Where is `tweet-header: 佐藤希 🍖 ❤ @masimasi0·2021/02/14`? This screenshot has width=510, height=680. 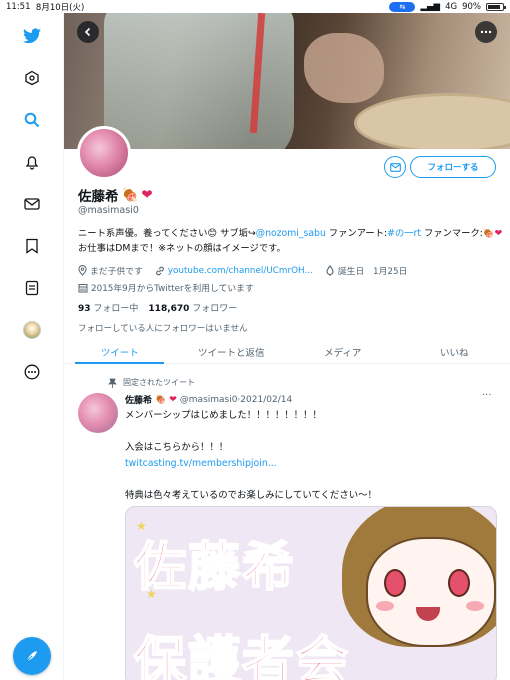
tweet-header: 佐藤希 🍖 ❤ @masimasi0·2021/02/14 is located at coordinates (209, 400).